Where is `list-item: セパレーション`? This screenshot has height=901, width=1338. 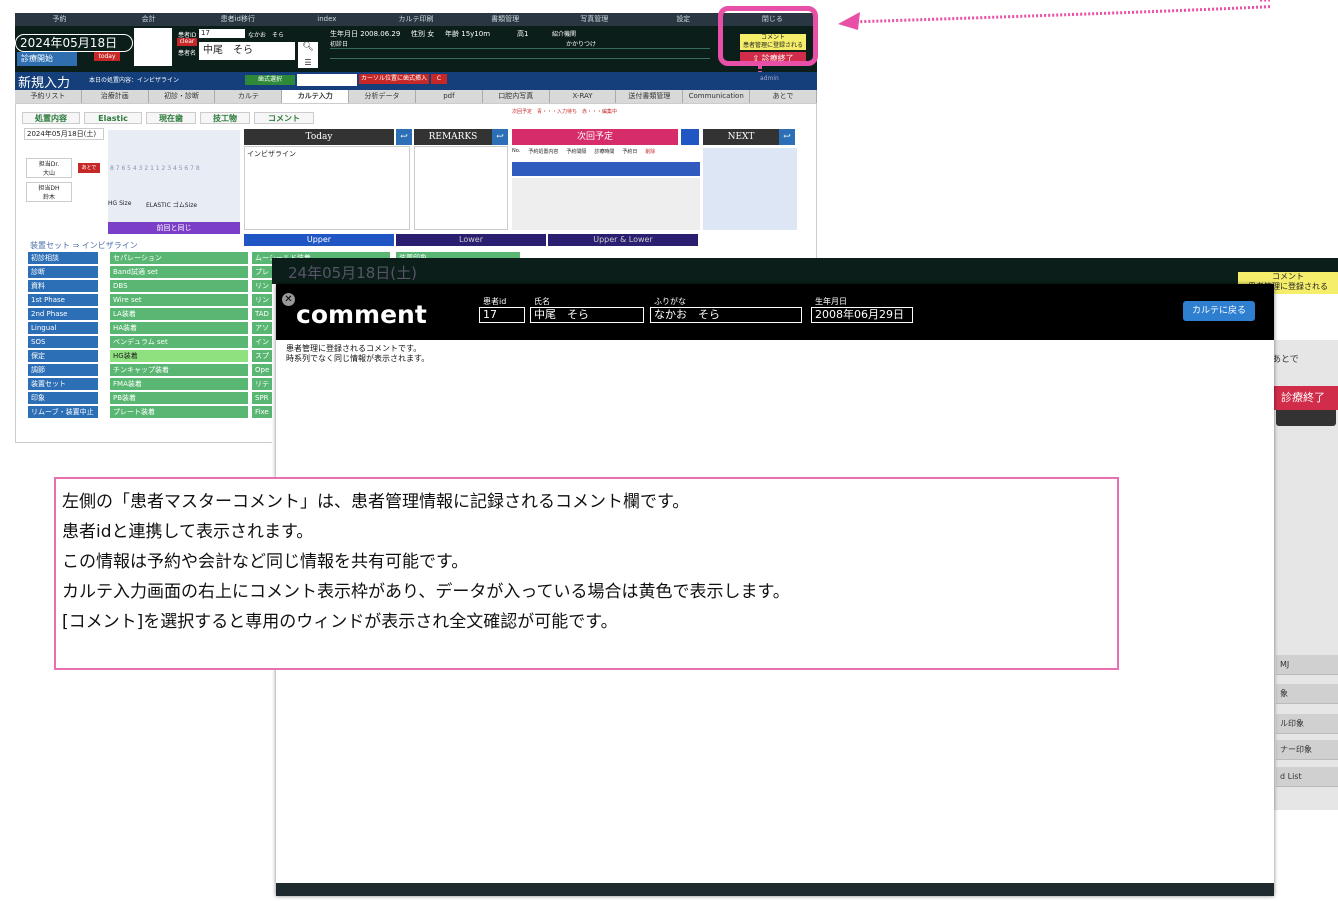 list-item: セパレーション is located at coordinates (179, 258).